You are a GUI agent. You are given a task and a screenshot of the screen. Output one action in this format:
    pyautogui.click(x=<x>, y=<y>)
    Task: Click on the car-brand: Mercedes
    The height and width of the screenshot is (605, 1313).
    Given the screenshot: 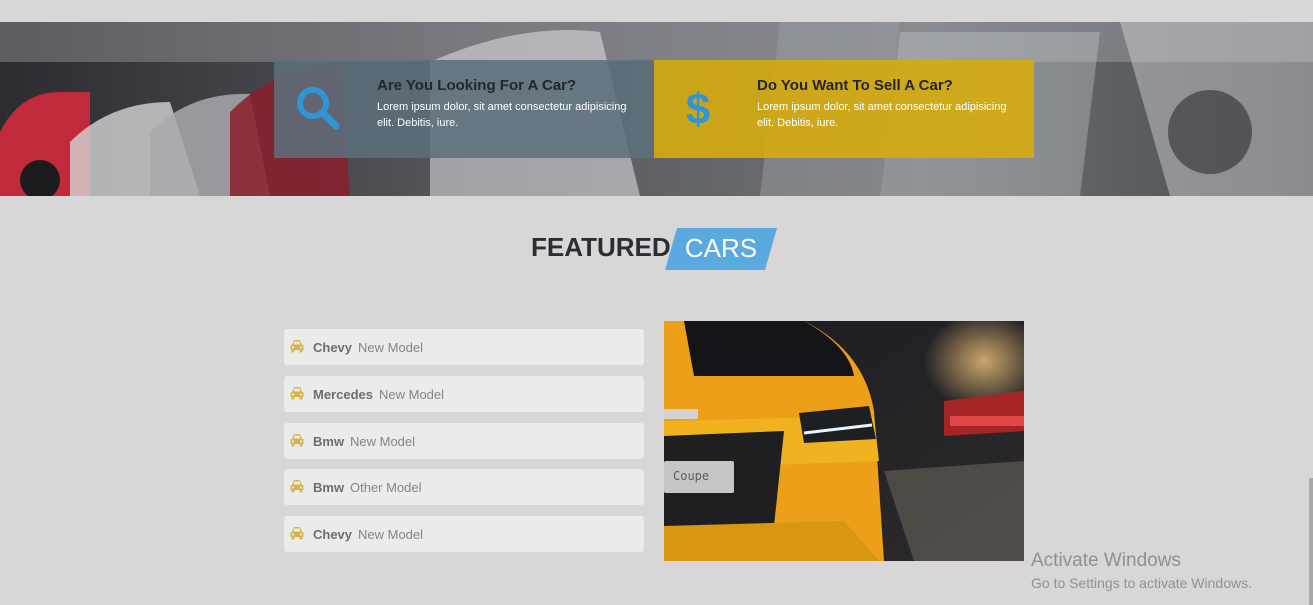 What is the action you would take?
    pyautogui.click(x=343, y=394)
    